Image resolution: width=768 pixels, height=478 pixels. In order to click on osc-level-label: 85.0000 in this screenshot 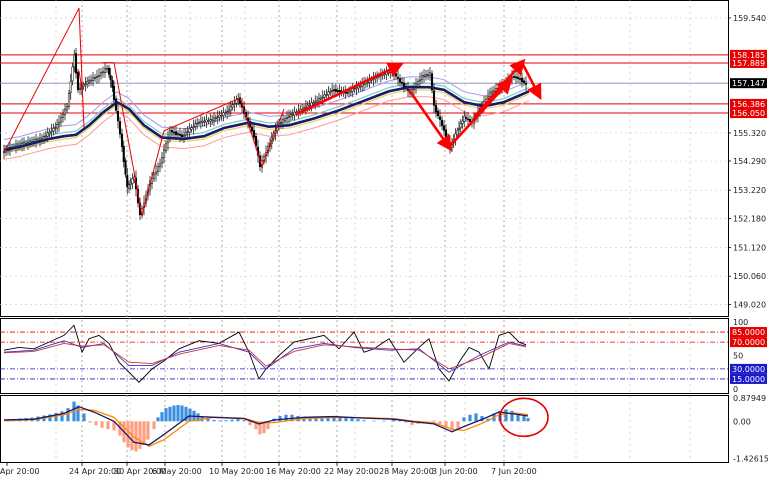, I will do `click(748, 332)`.